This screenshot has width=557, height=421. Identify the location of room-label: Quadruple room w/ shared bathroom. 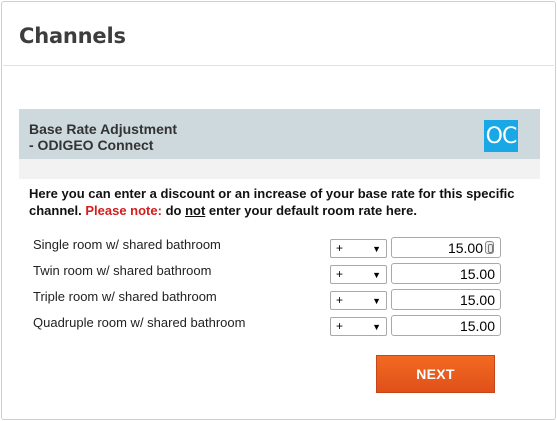
(139, 322).